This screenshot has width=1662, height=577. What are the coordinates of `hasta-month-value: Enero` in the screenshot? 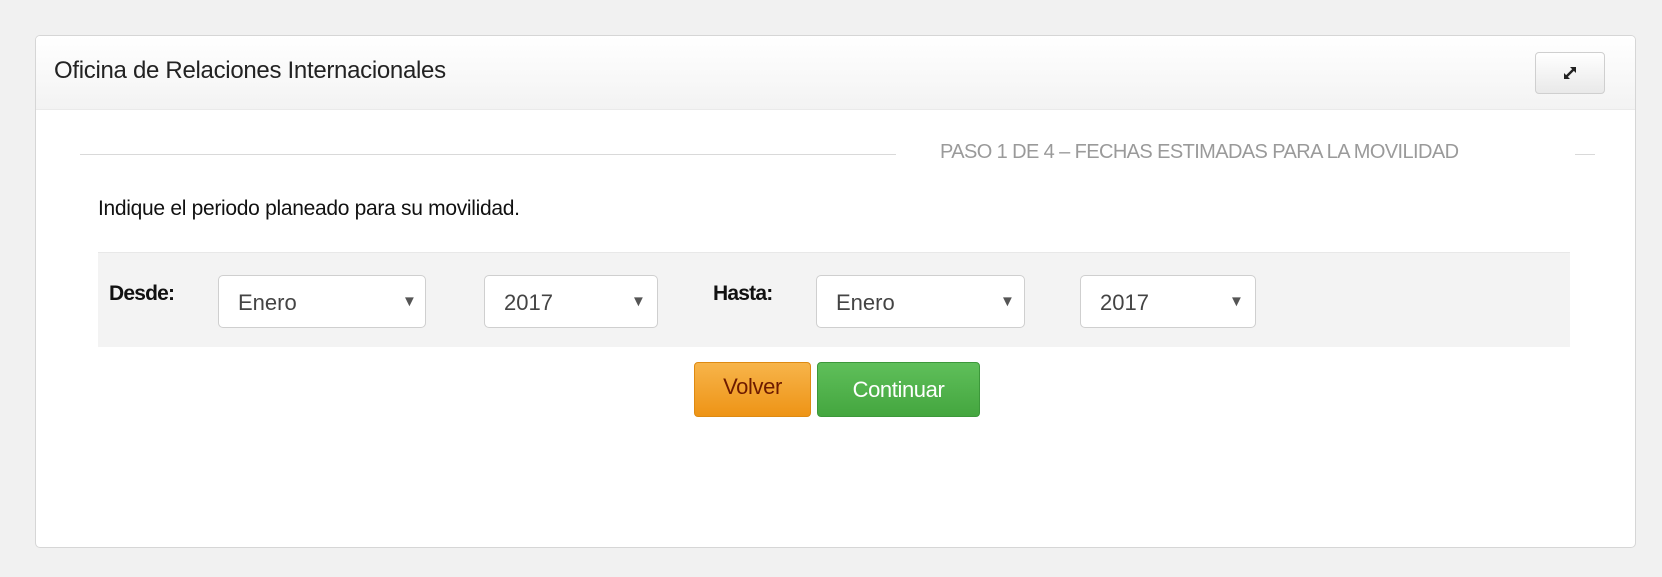 It's located at (865, 302).